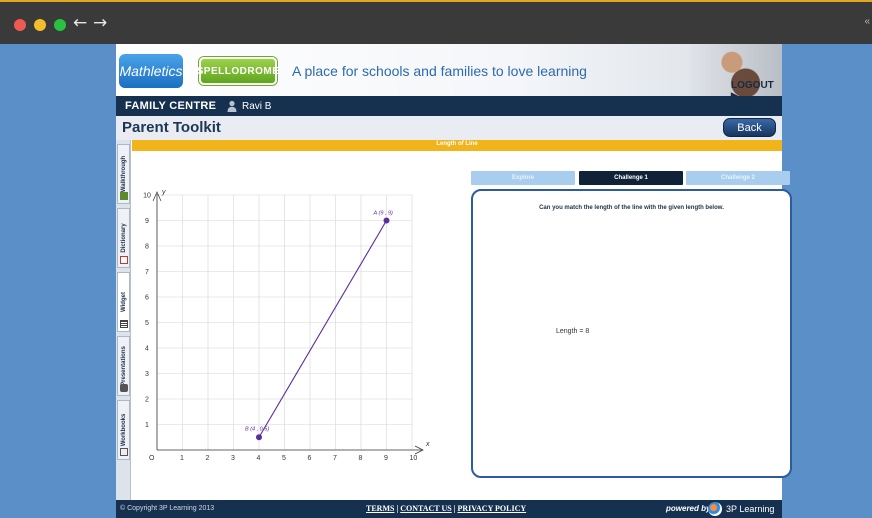 This screenshot has width=872, height=518. What do you see at coordinates (361, 458) in the screenshot?
I see `x-tick-label: 8` at bounding box center [361, 458].